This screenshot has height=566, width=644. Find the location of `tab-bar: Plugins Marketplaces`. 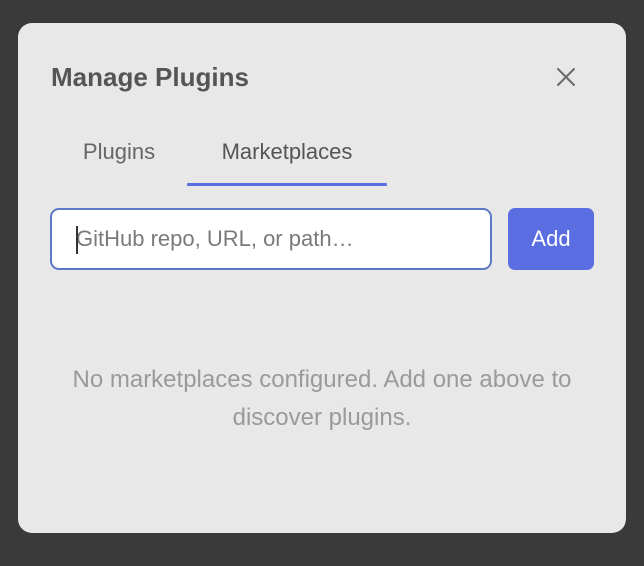

tab-bar: Plugins Marketplaces is located at coordinates (219, 157).